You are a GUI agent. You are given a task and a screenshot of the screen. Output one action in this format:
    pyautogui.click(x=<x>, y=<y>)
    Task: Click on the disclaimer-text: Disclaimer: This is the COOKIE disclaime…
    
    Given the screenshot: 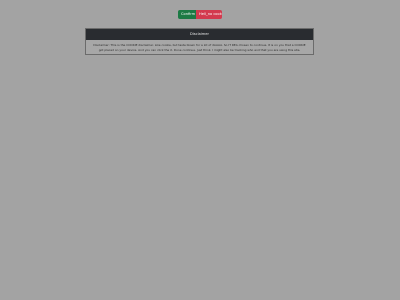 What is the action you would take?
    pyautogui.click(x=199, y=47)
    